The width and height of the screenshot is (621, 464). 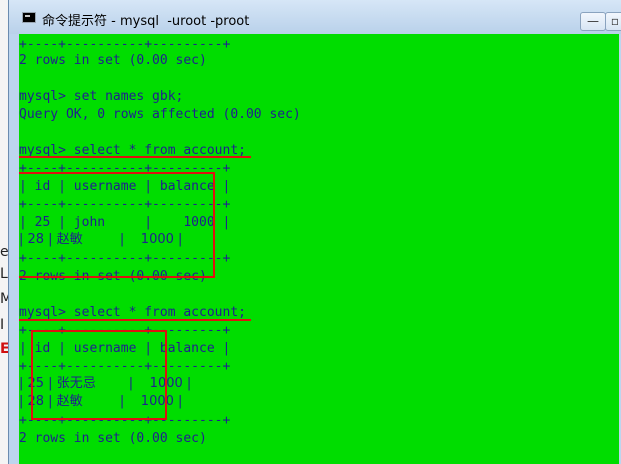 What do you see at coordinates (593, 21) in the screenshot?
I see `minimize-button: —` at bounding box center [593, 21].